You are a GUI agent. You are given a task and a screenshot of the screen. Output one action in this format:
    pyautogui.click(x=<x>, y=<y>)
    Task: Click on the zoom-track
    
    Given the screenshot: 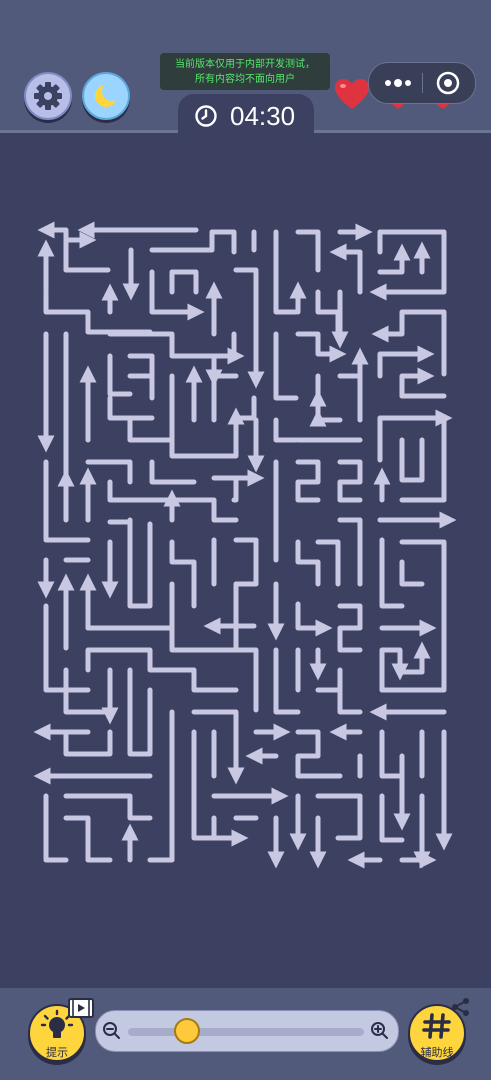 What is the action you would take?
    pyautogui.click(x=246, y=1032)
    